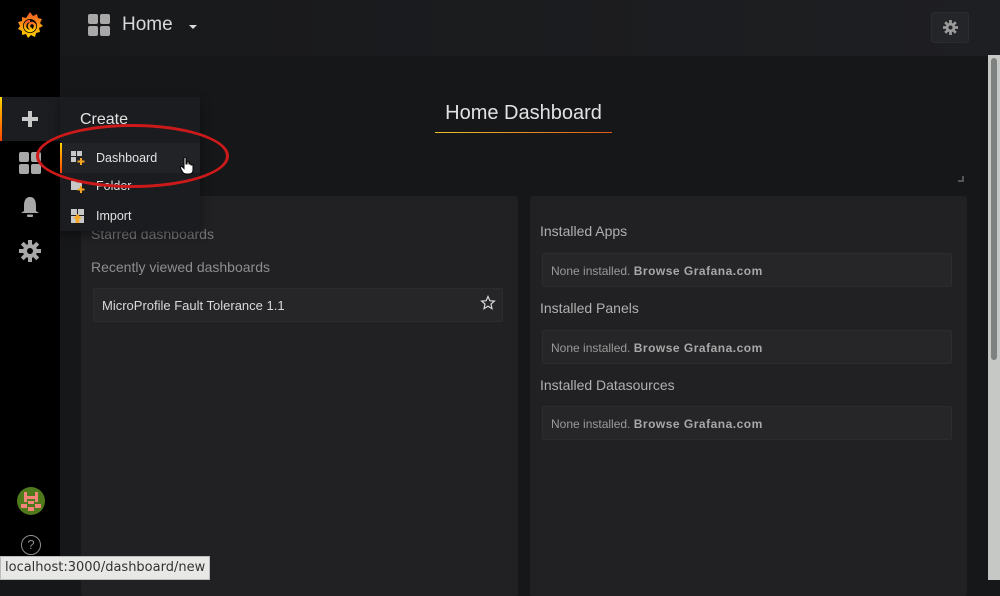 The image size is (1000, 596). I want to click on sidebar-item-dashboards, so click(30, 163).